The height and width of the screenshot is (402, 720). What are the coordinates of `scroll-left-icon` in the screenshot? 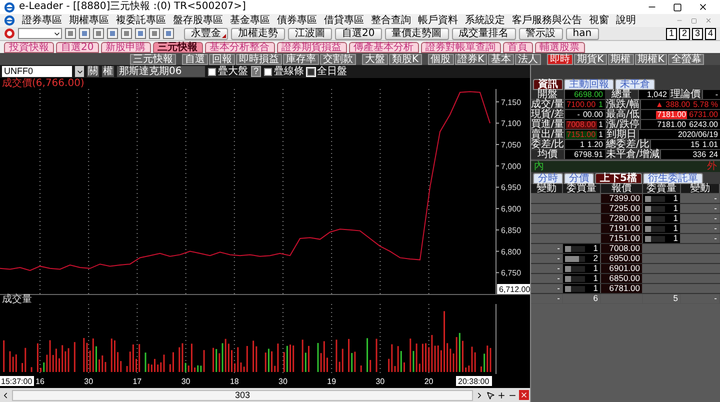 It's located at (5, 395).